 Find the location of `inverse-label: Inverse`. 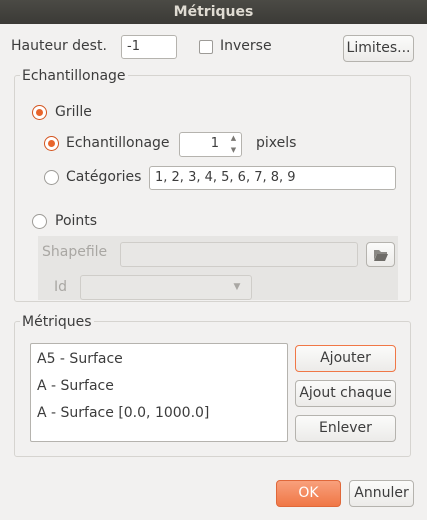

inverse-label: Inverse is located at coordinates (246, 46).